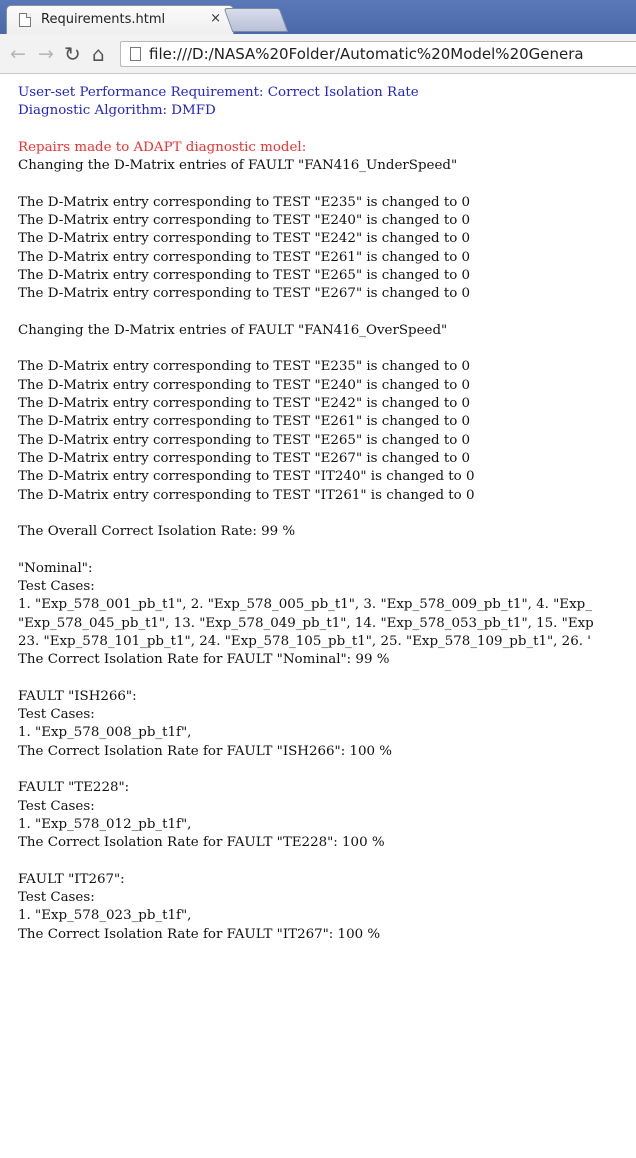 This screenshot has width=636, height=1158. What do you see at coordinates (46, 54) in the screenshot?
I see `forward-arrow-icon: →` at bounding box center [46, 54].